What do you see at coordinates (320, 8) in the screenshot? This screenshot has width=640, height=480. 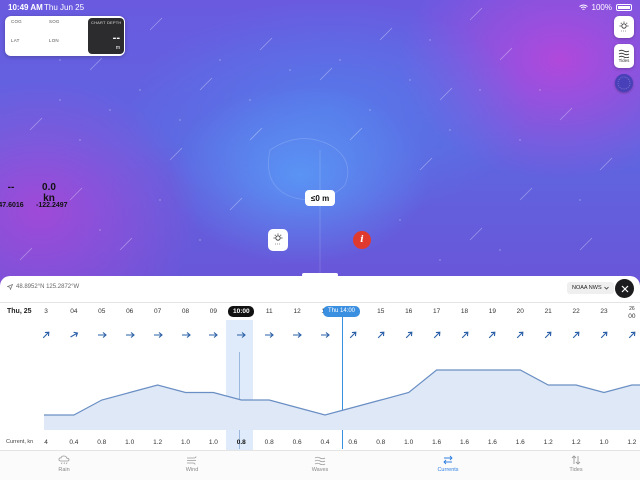 I see `status-bar: 10:49 AM Thu Jun 25 100%` at bounding box center [320, 8].